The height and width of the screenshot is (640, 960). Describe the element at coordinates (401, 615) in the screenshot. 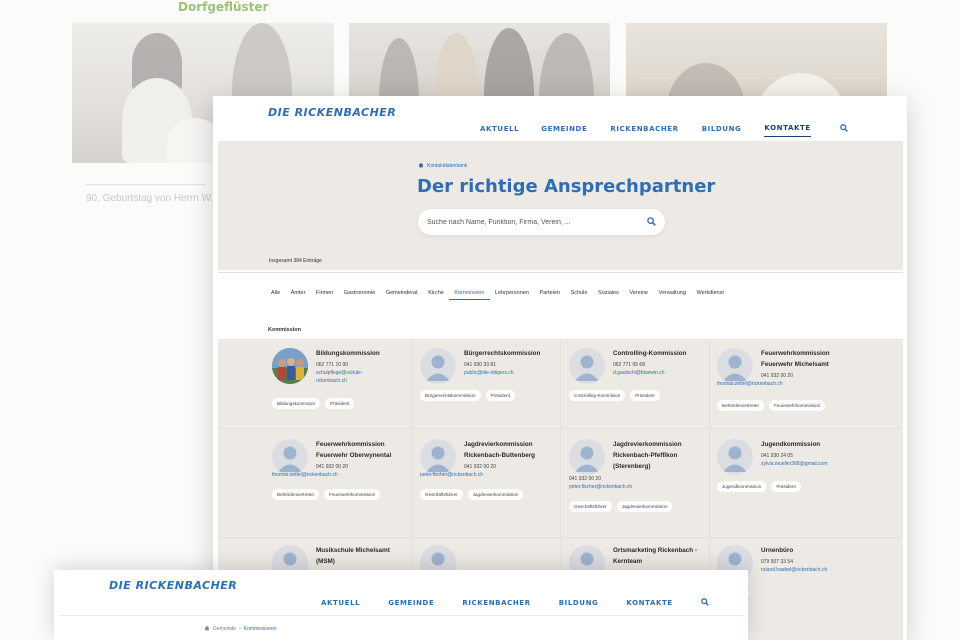

I see `header-divider` at that location.